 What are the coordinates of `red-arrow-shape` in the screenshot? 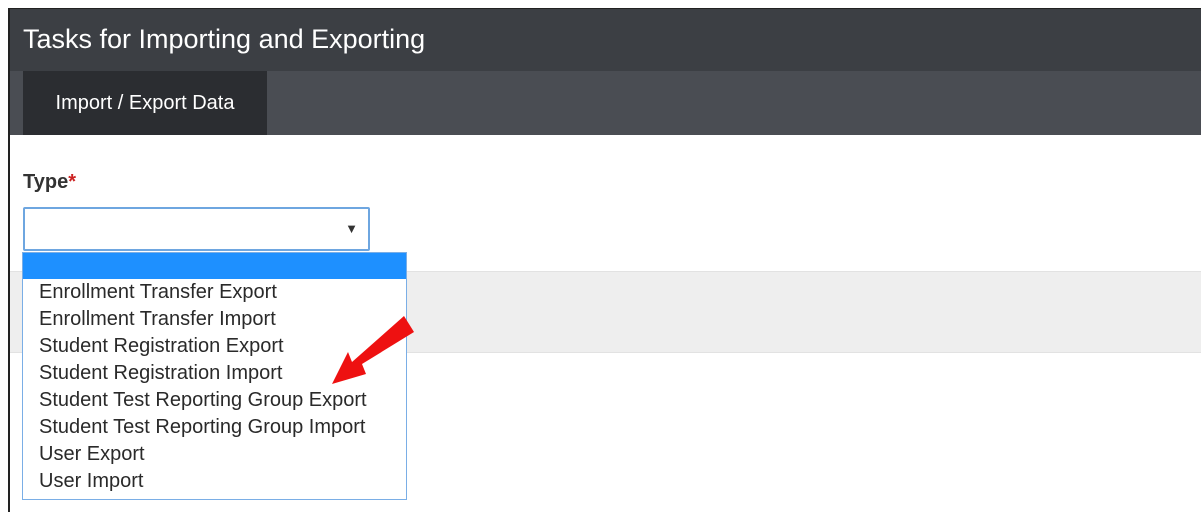 It's located at (373, 350).